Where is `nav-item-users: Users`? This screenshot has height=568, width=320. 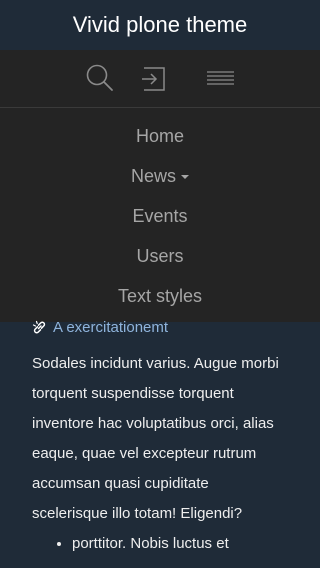 nav-item-users: Users is located at coordinates (160, 256).